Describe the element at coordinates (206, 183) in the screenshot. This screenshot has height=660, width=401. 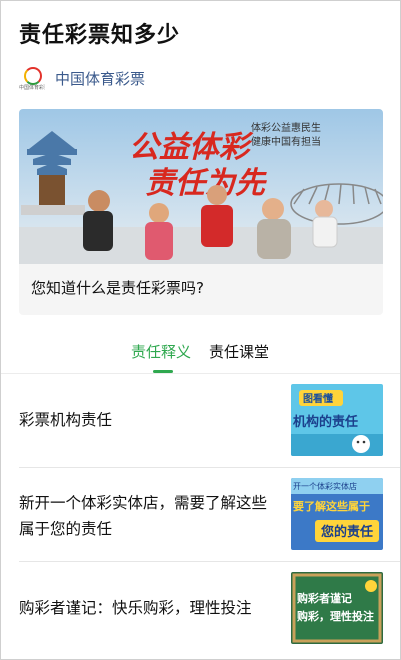
I see `banner-headline-2: 责任为先` at that location.